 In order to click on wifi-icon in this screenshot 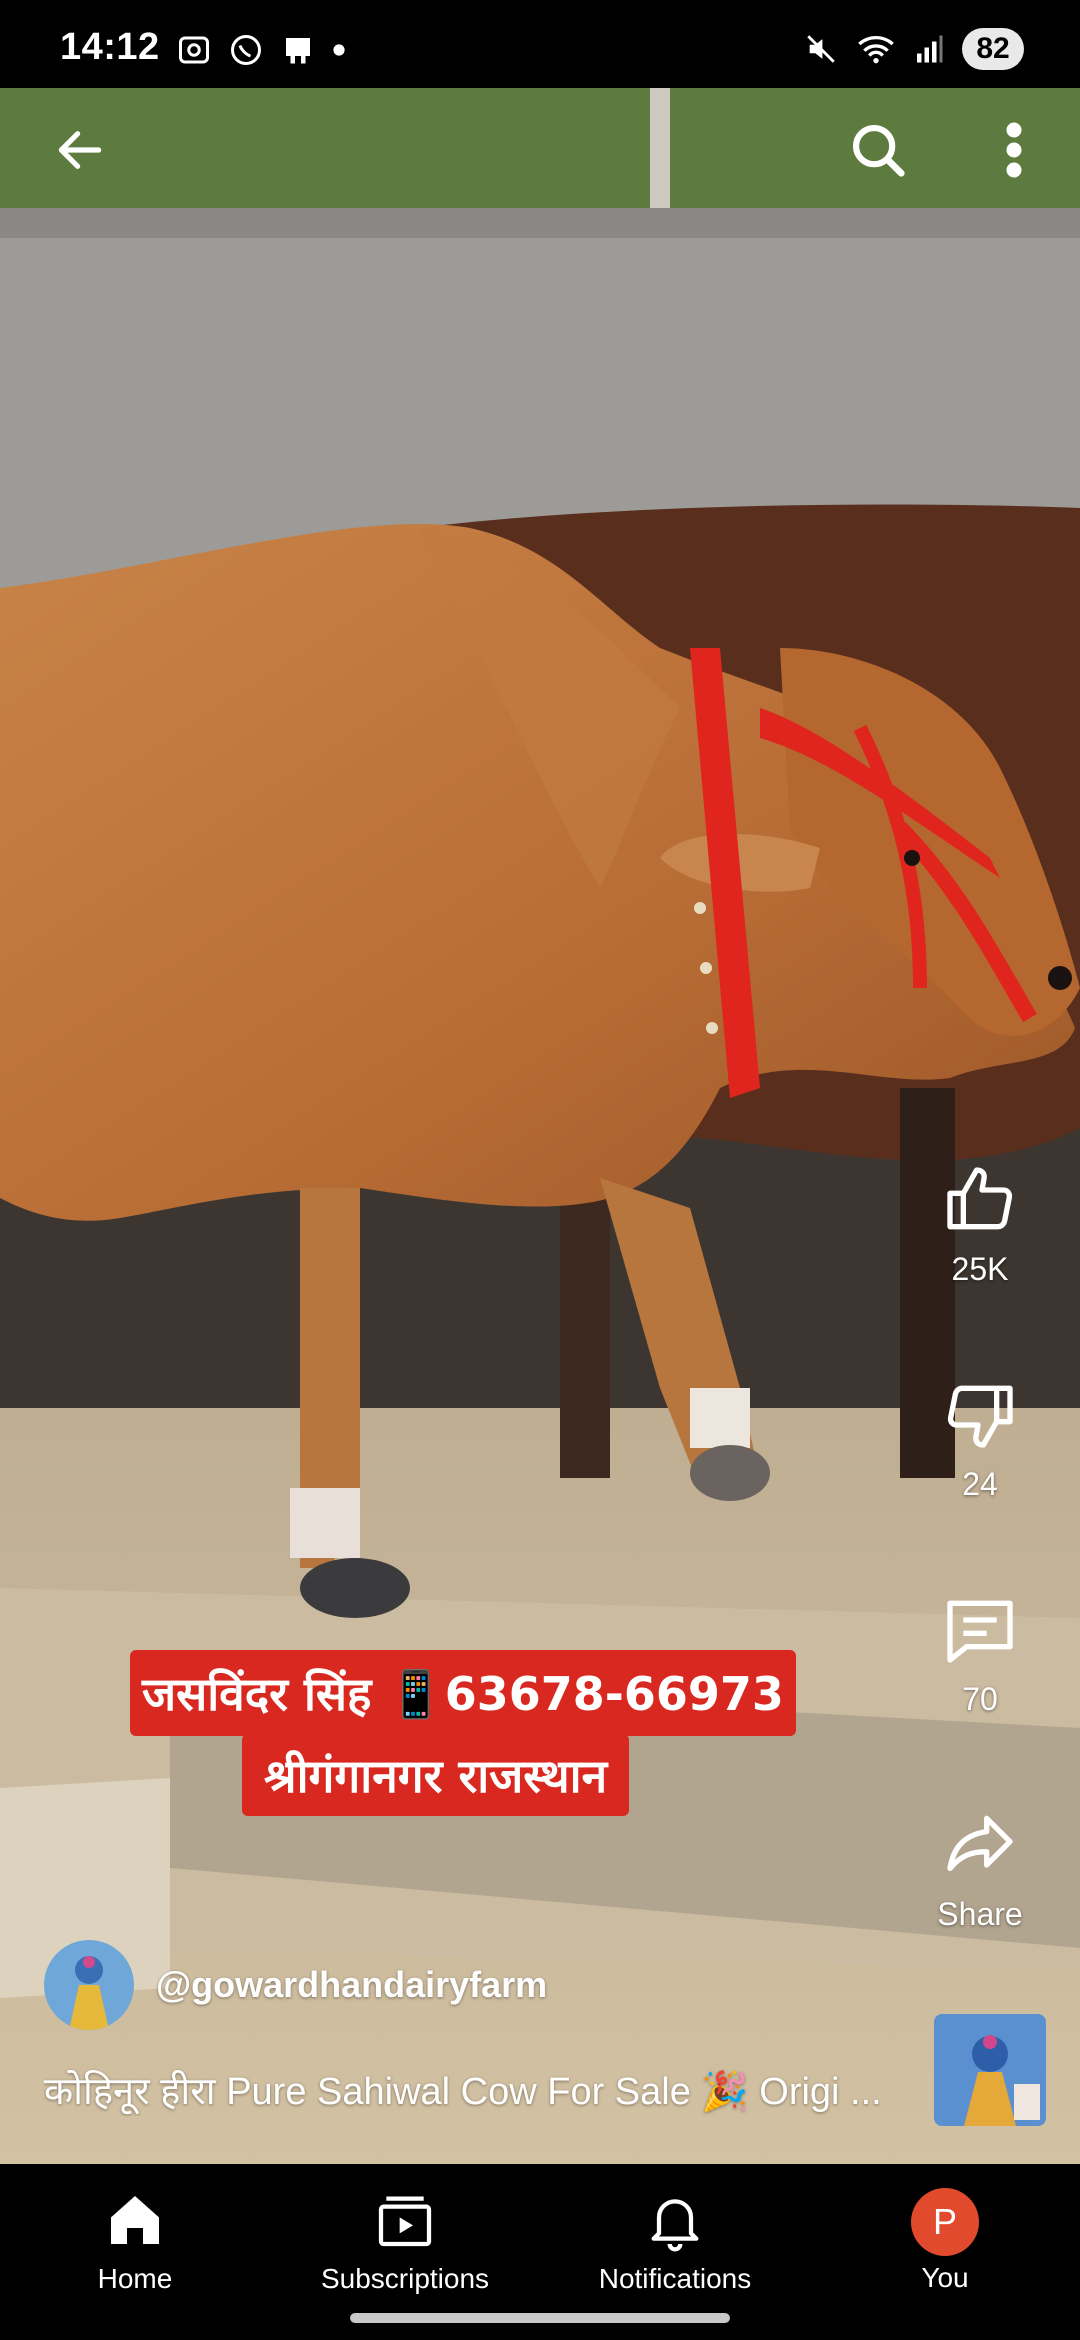, I will do `click(876, 50)`.